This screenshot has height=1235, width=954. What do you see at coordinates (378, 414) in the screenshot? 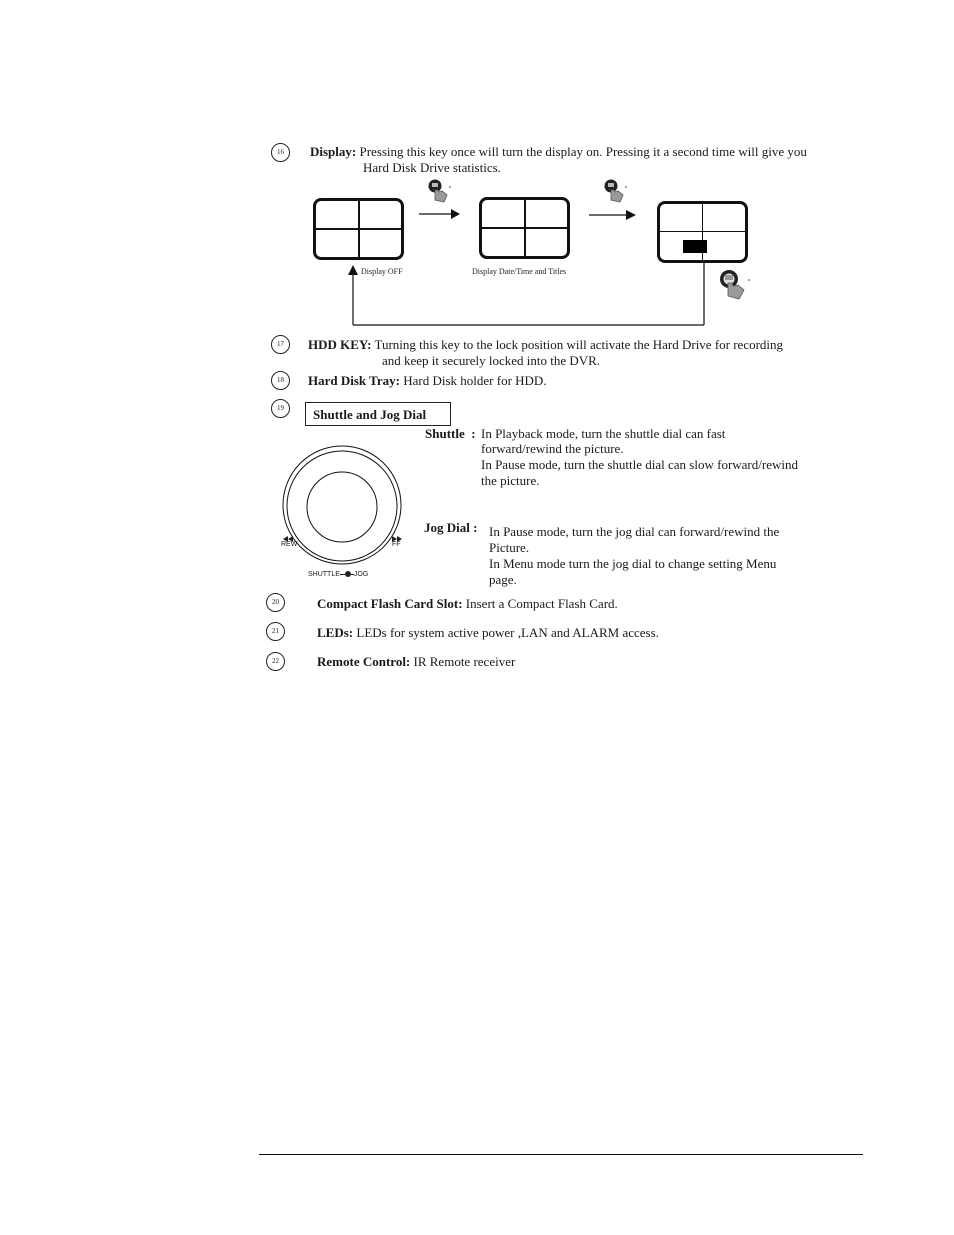
I see `shuttle-jog-heading: Shuttle and Jog Dial` at bounding box center [378, 414].